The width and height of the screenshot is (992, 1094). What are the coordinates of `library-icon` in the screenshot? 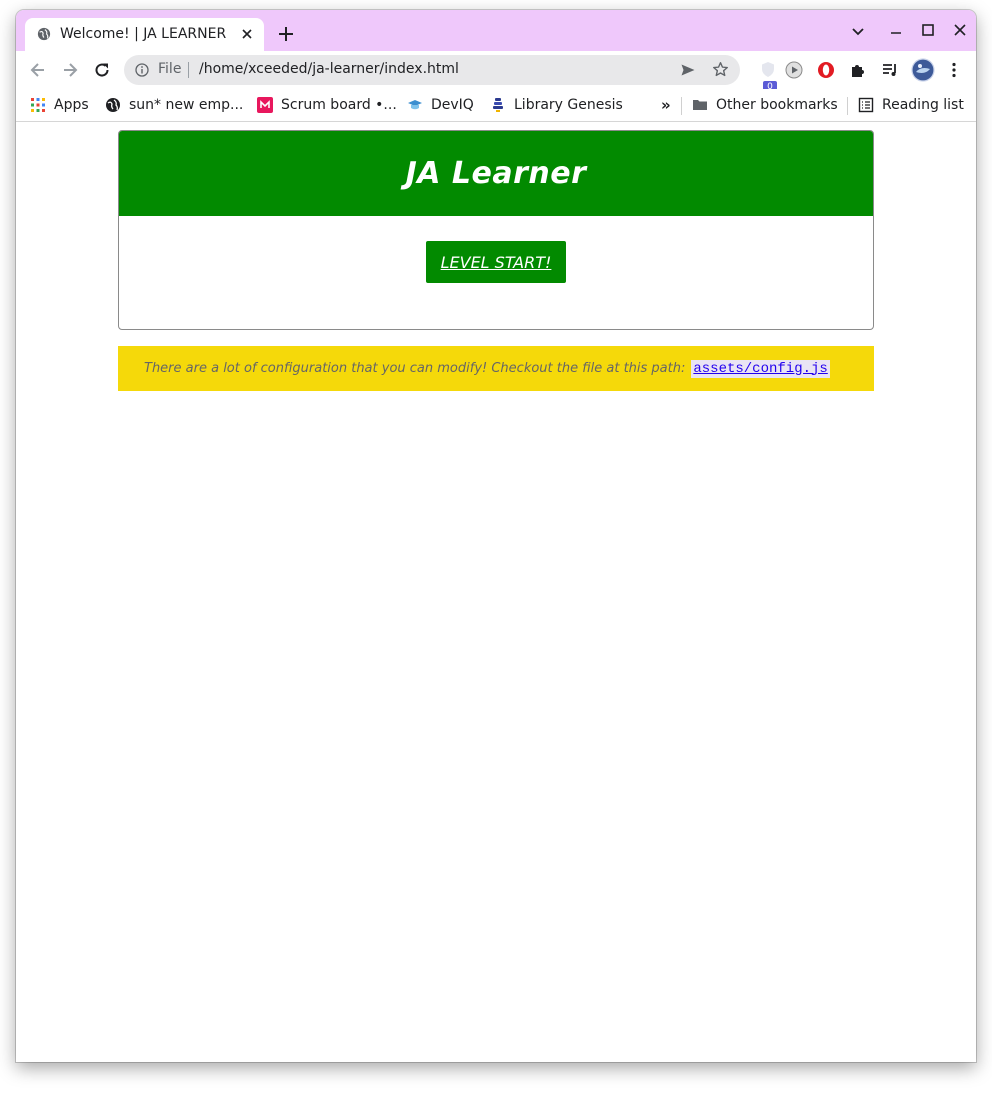 It's located at (498, 105).